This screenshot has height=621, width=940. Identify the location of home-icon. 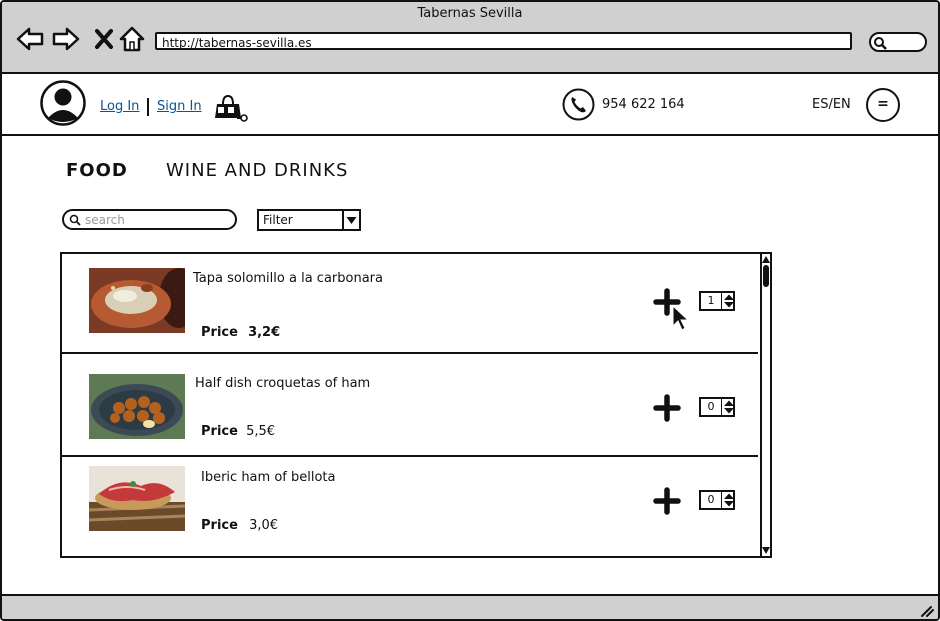
(132, 39).